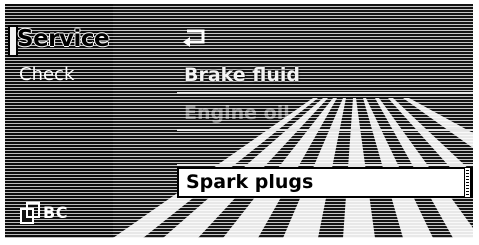 This screenshot has width=479, height=245. I want to click on back-arrow-icon, so click(196, 37).